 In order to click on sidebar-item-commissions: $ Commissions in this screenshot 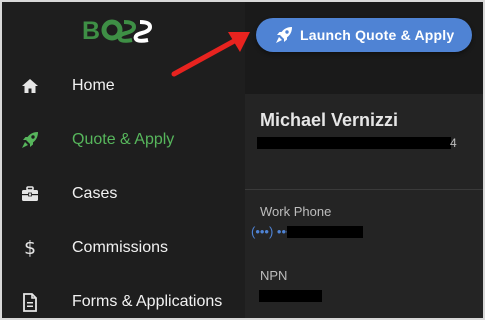, I will do `click(123, 248)`.